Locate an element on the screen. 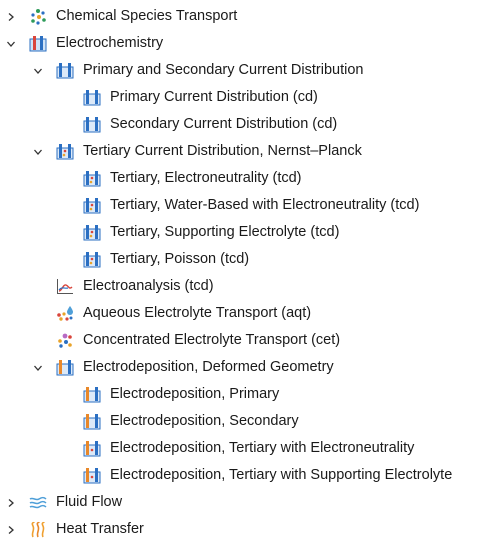 The height and width of the screenshot is (543, 493). concentrated-electrolyte-icon is located at coordinates (65, 340).